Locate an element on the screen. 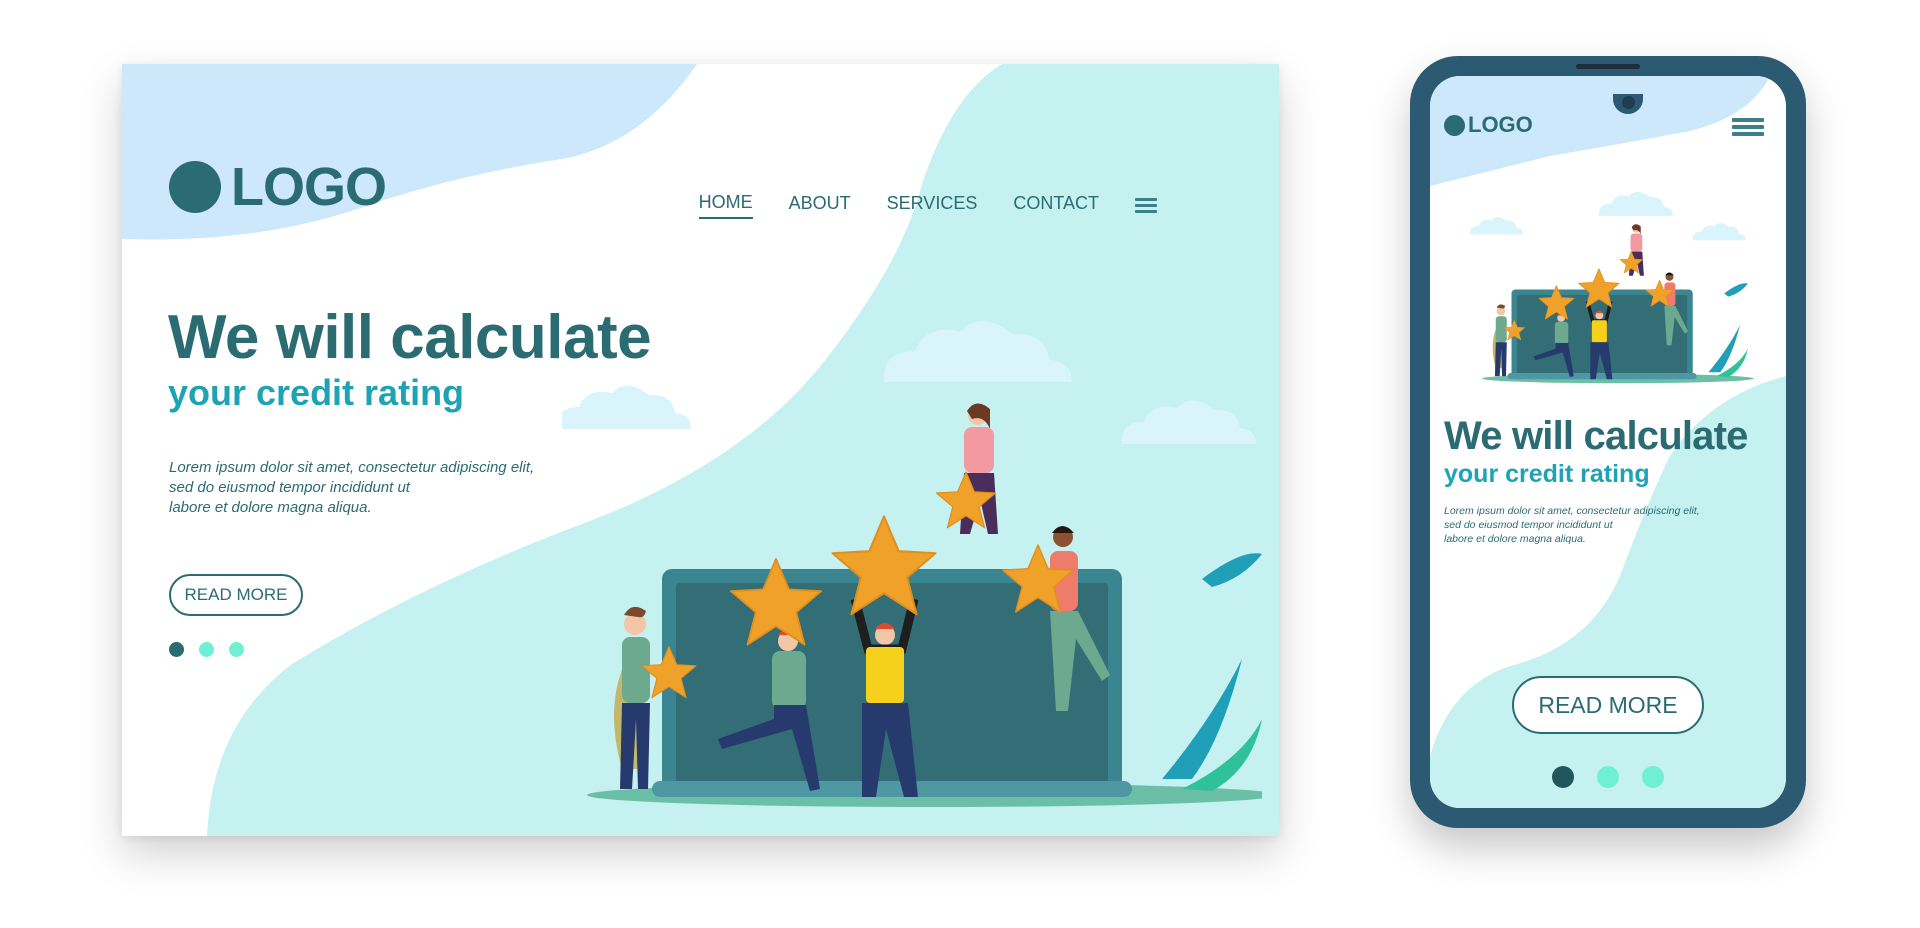 The image size is (1920, 928). main-nav: HOME ABOUT SERVICES CONTACT is located at coordinates (927, 205).